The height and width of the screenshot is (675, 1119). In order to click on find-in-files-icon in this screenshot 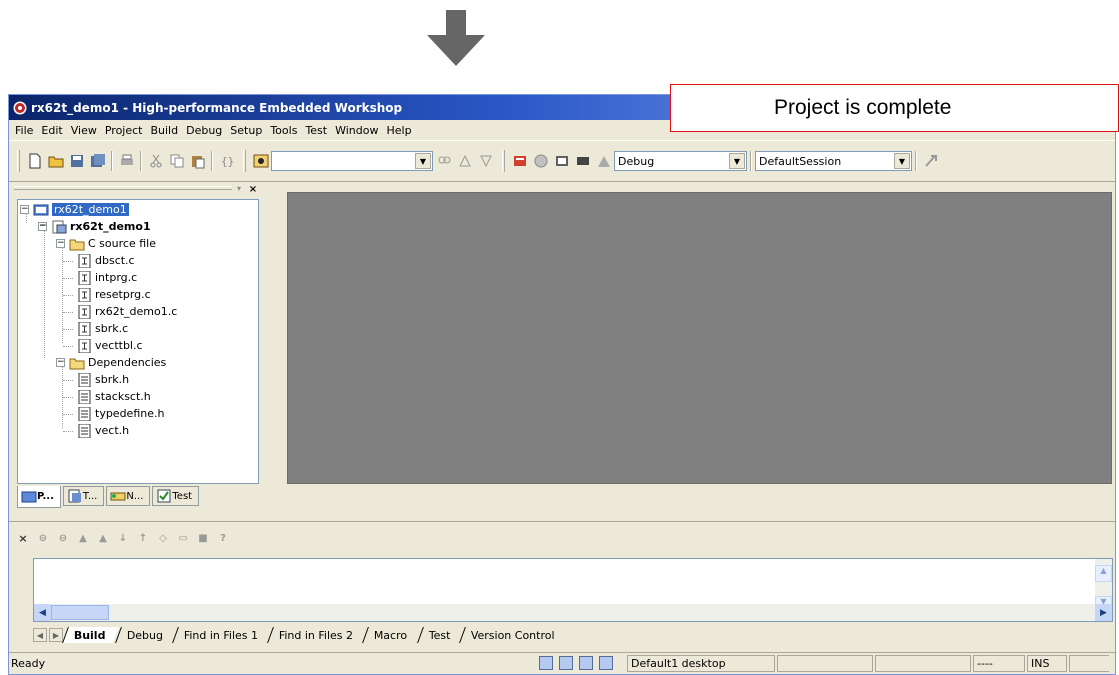, I will do `click(260, 161)`.